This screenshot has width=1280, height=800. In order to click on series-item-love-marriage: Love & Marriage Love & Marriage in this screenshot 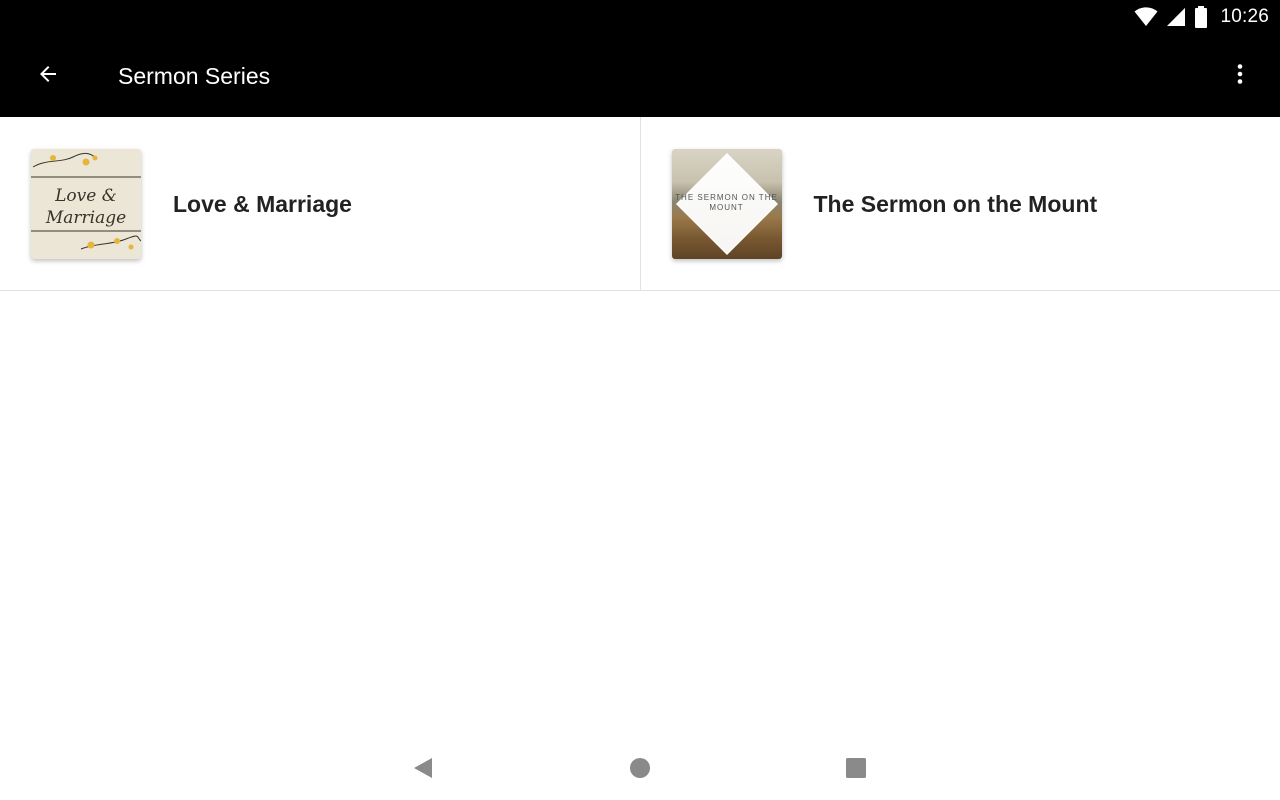, I will do `click(320, 203)`.